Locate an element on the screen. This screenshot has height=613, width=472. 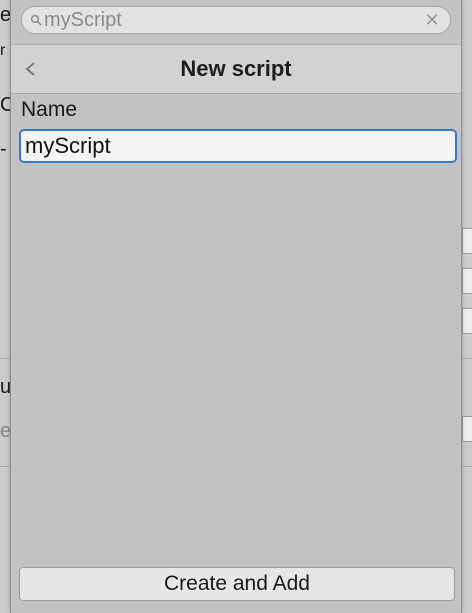
background-text-fragment: r is located at coordinates (3, 50).